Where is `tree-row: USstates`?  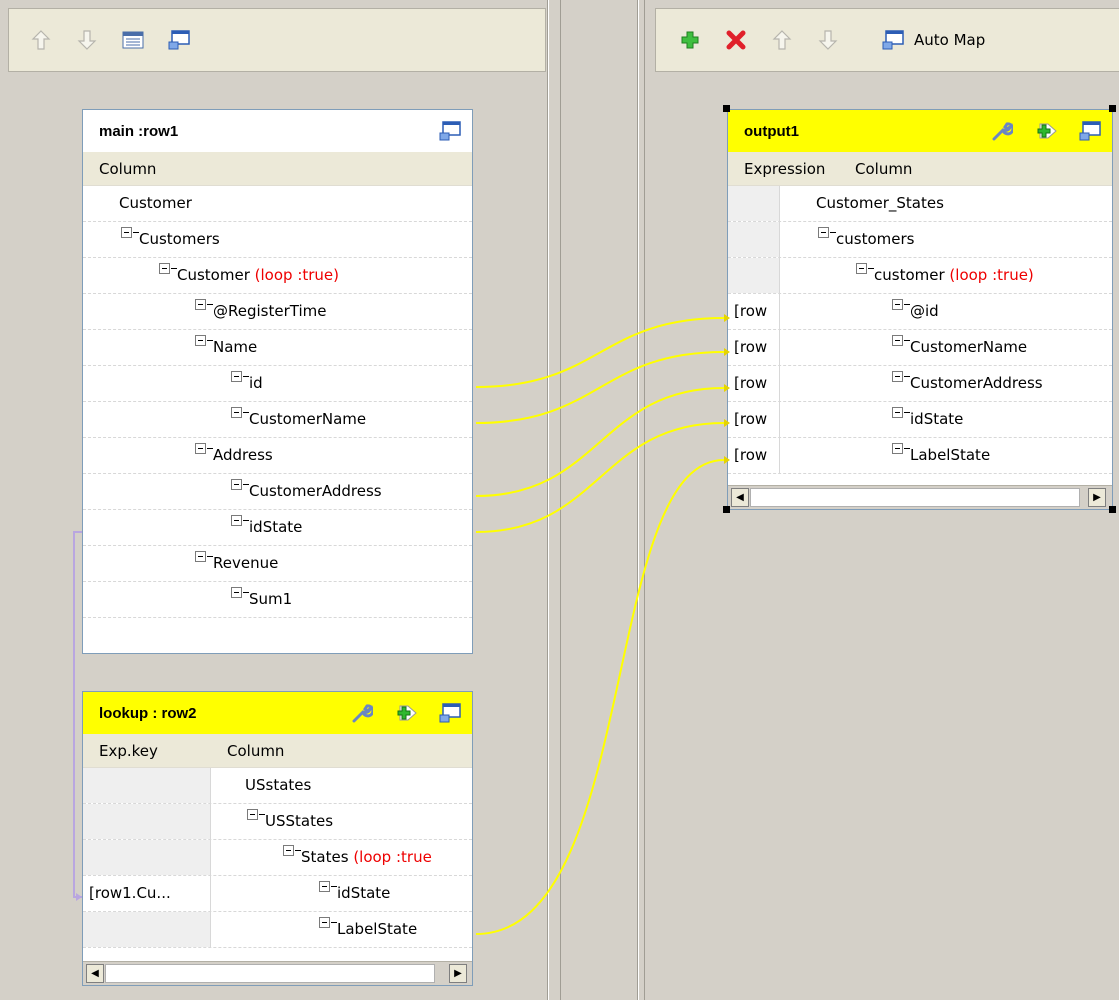
tree-row: USstates is located at coordinates (277, 786).